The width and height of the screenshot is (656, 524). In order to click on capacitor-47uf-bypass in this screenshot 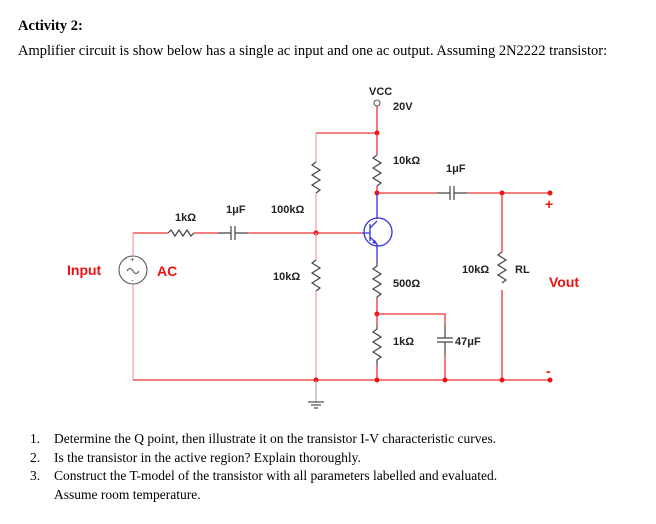, I will do `click(445, 340)`.